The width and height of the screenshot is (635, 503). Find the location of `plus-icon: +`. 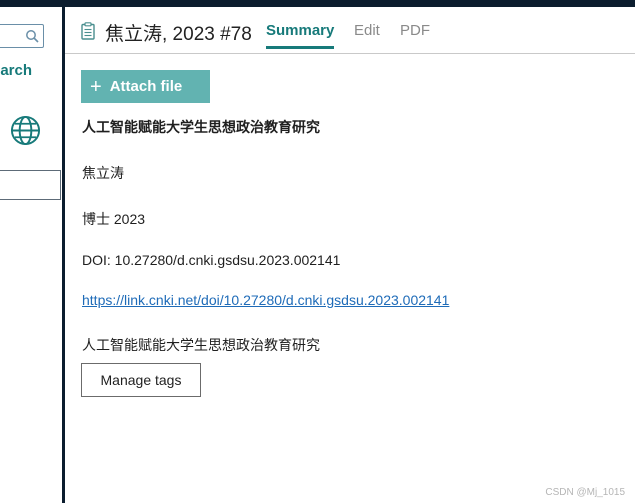

plus-icon: + is located at coordinates (96, 86).